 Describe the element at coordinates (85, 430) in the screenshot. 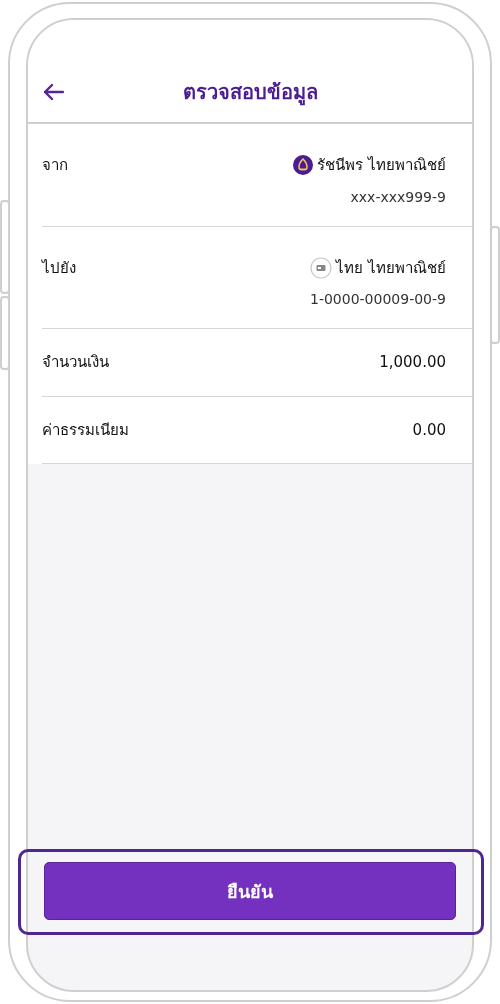

I see `row-label: ค่าธรรมเนียม` at that location.